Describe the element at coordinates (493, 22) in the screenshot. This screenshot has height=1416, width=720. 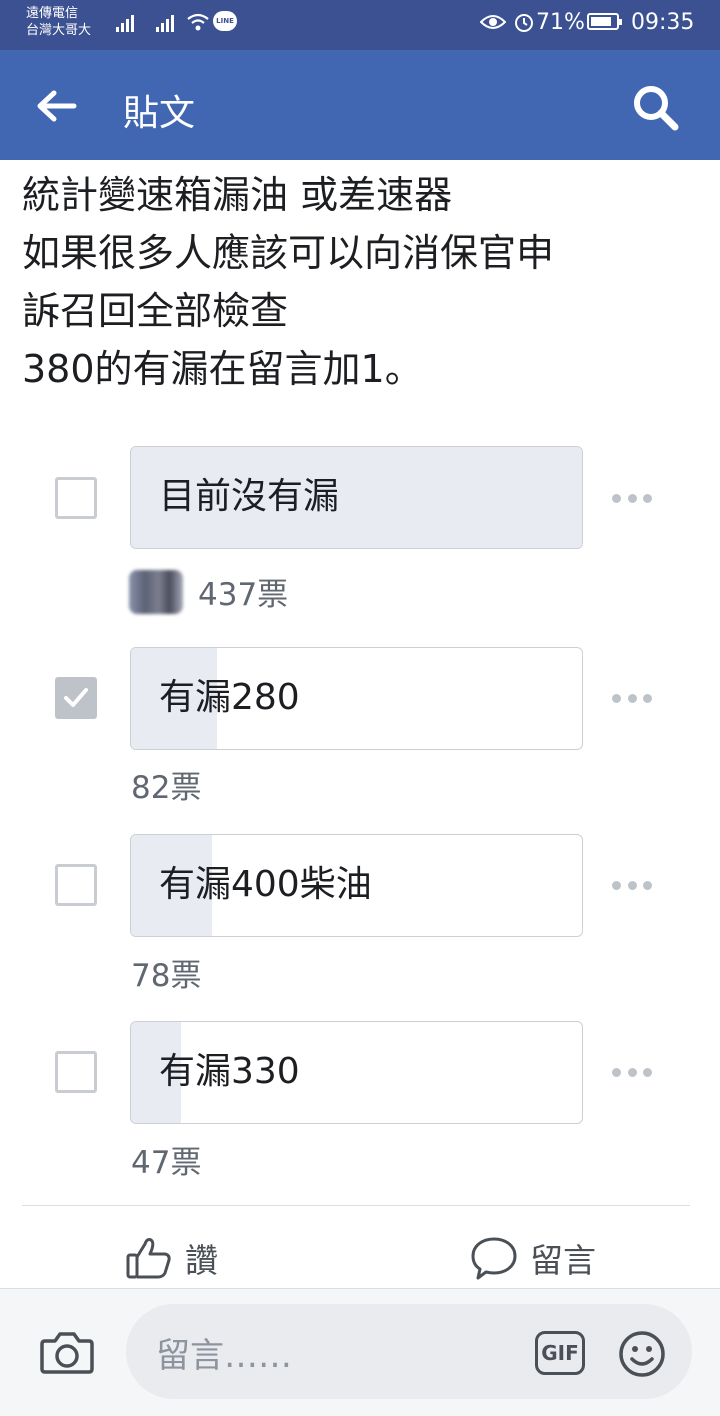
I see `eye-comfort-icon` at that location.